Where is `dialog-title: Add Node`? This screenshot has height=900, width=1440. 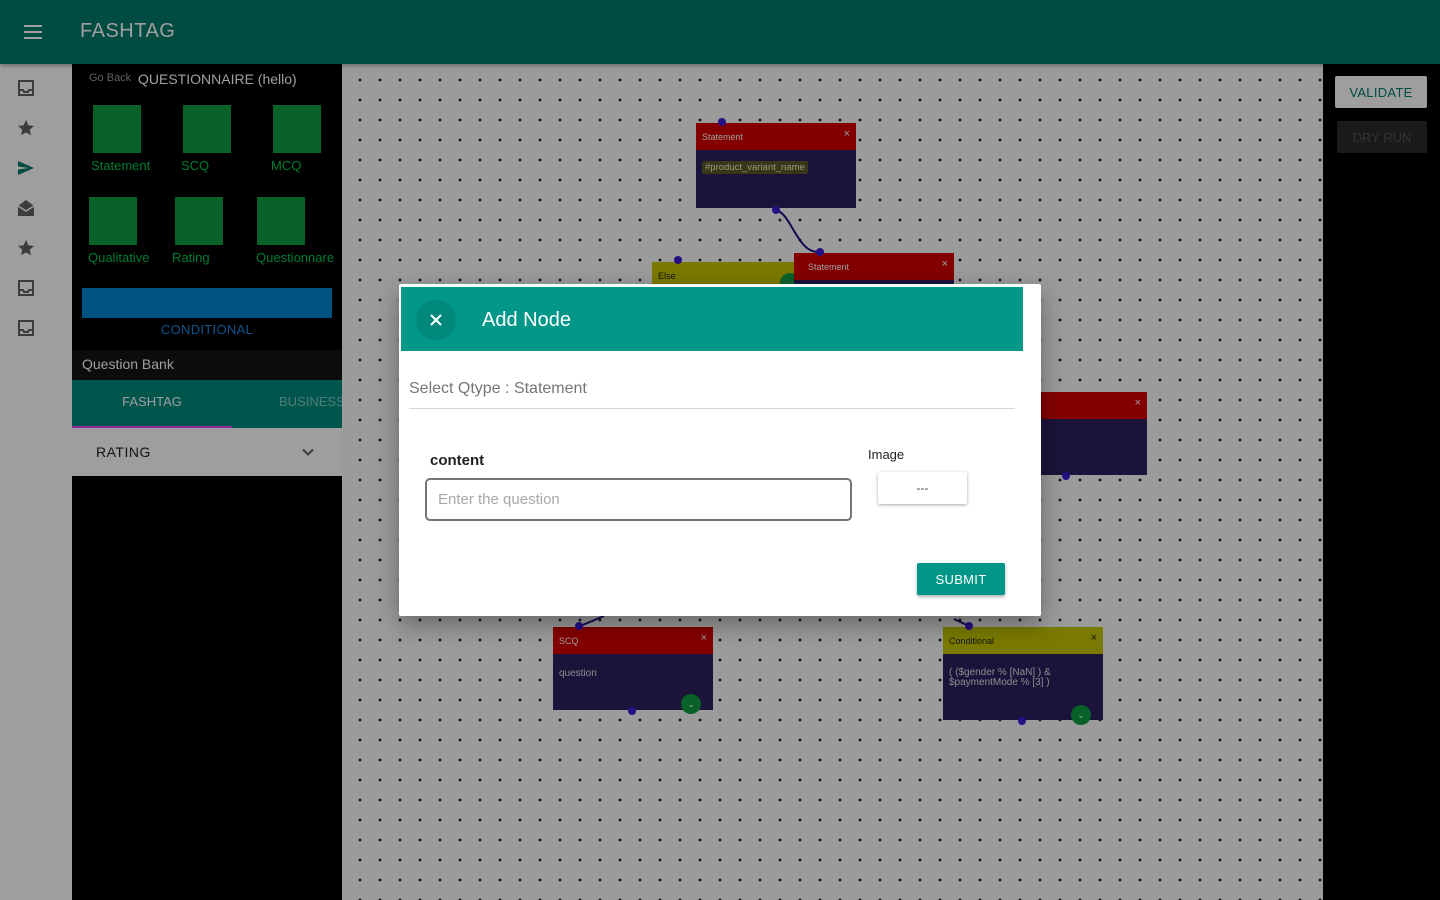 dialog-title: Add Node is located at coordinates (526, 320).